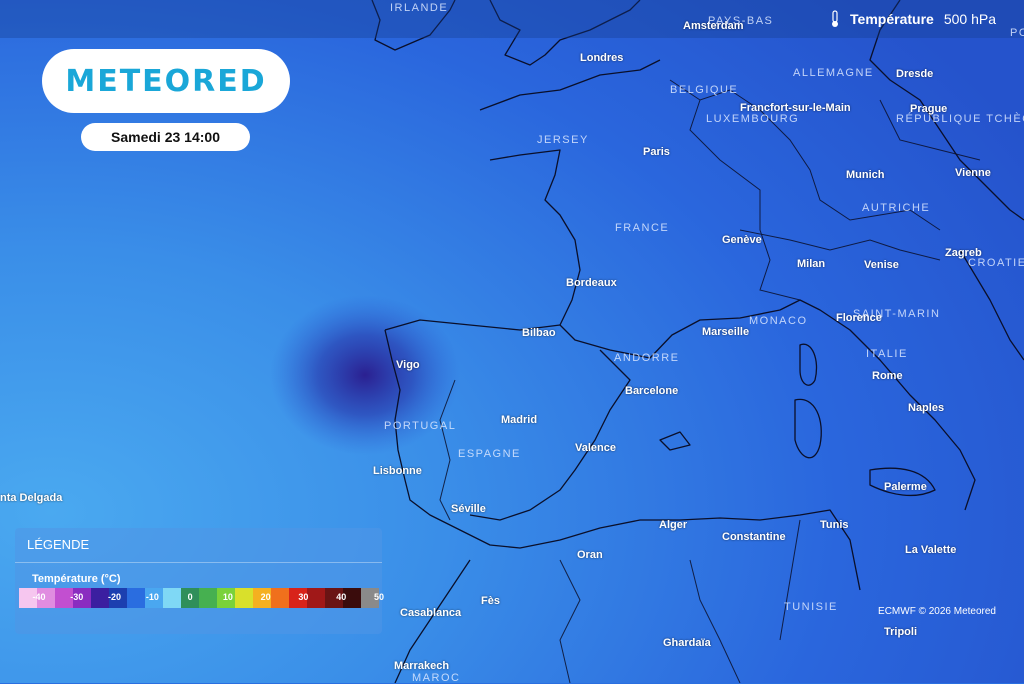 The height and width of the screenshot is (684, 1024). I want to click on scale-tick: -20, so click(115, 597).